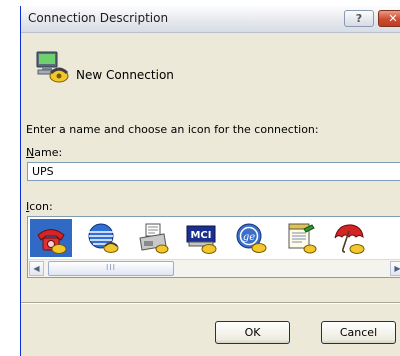 The width and height of the screenshot is (400, 356). I want to click on phone-computer-icon, so click(52, 67).